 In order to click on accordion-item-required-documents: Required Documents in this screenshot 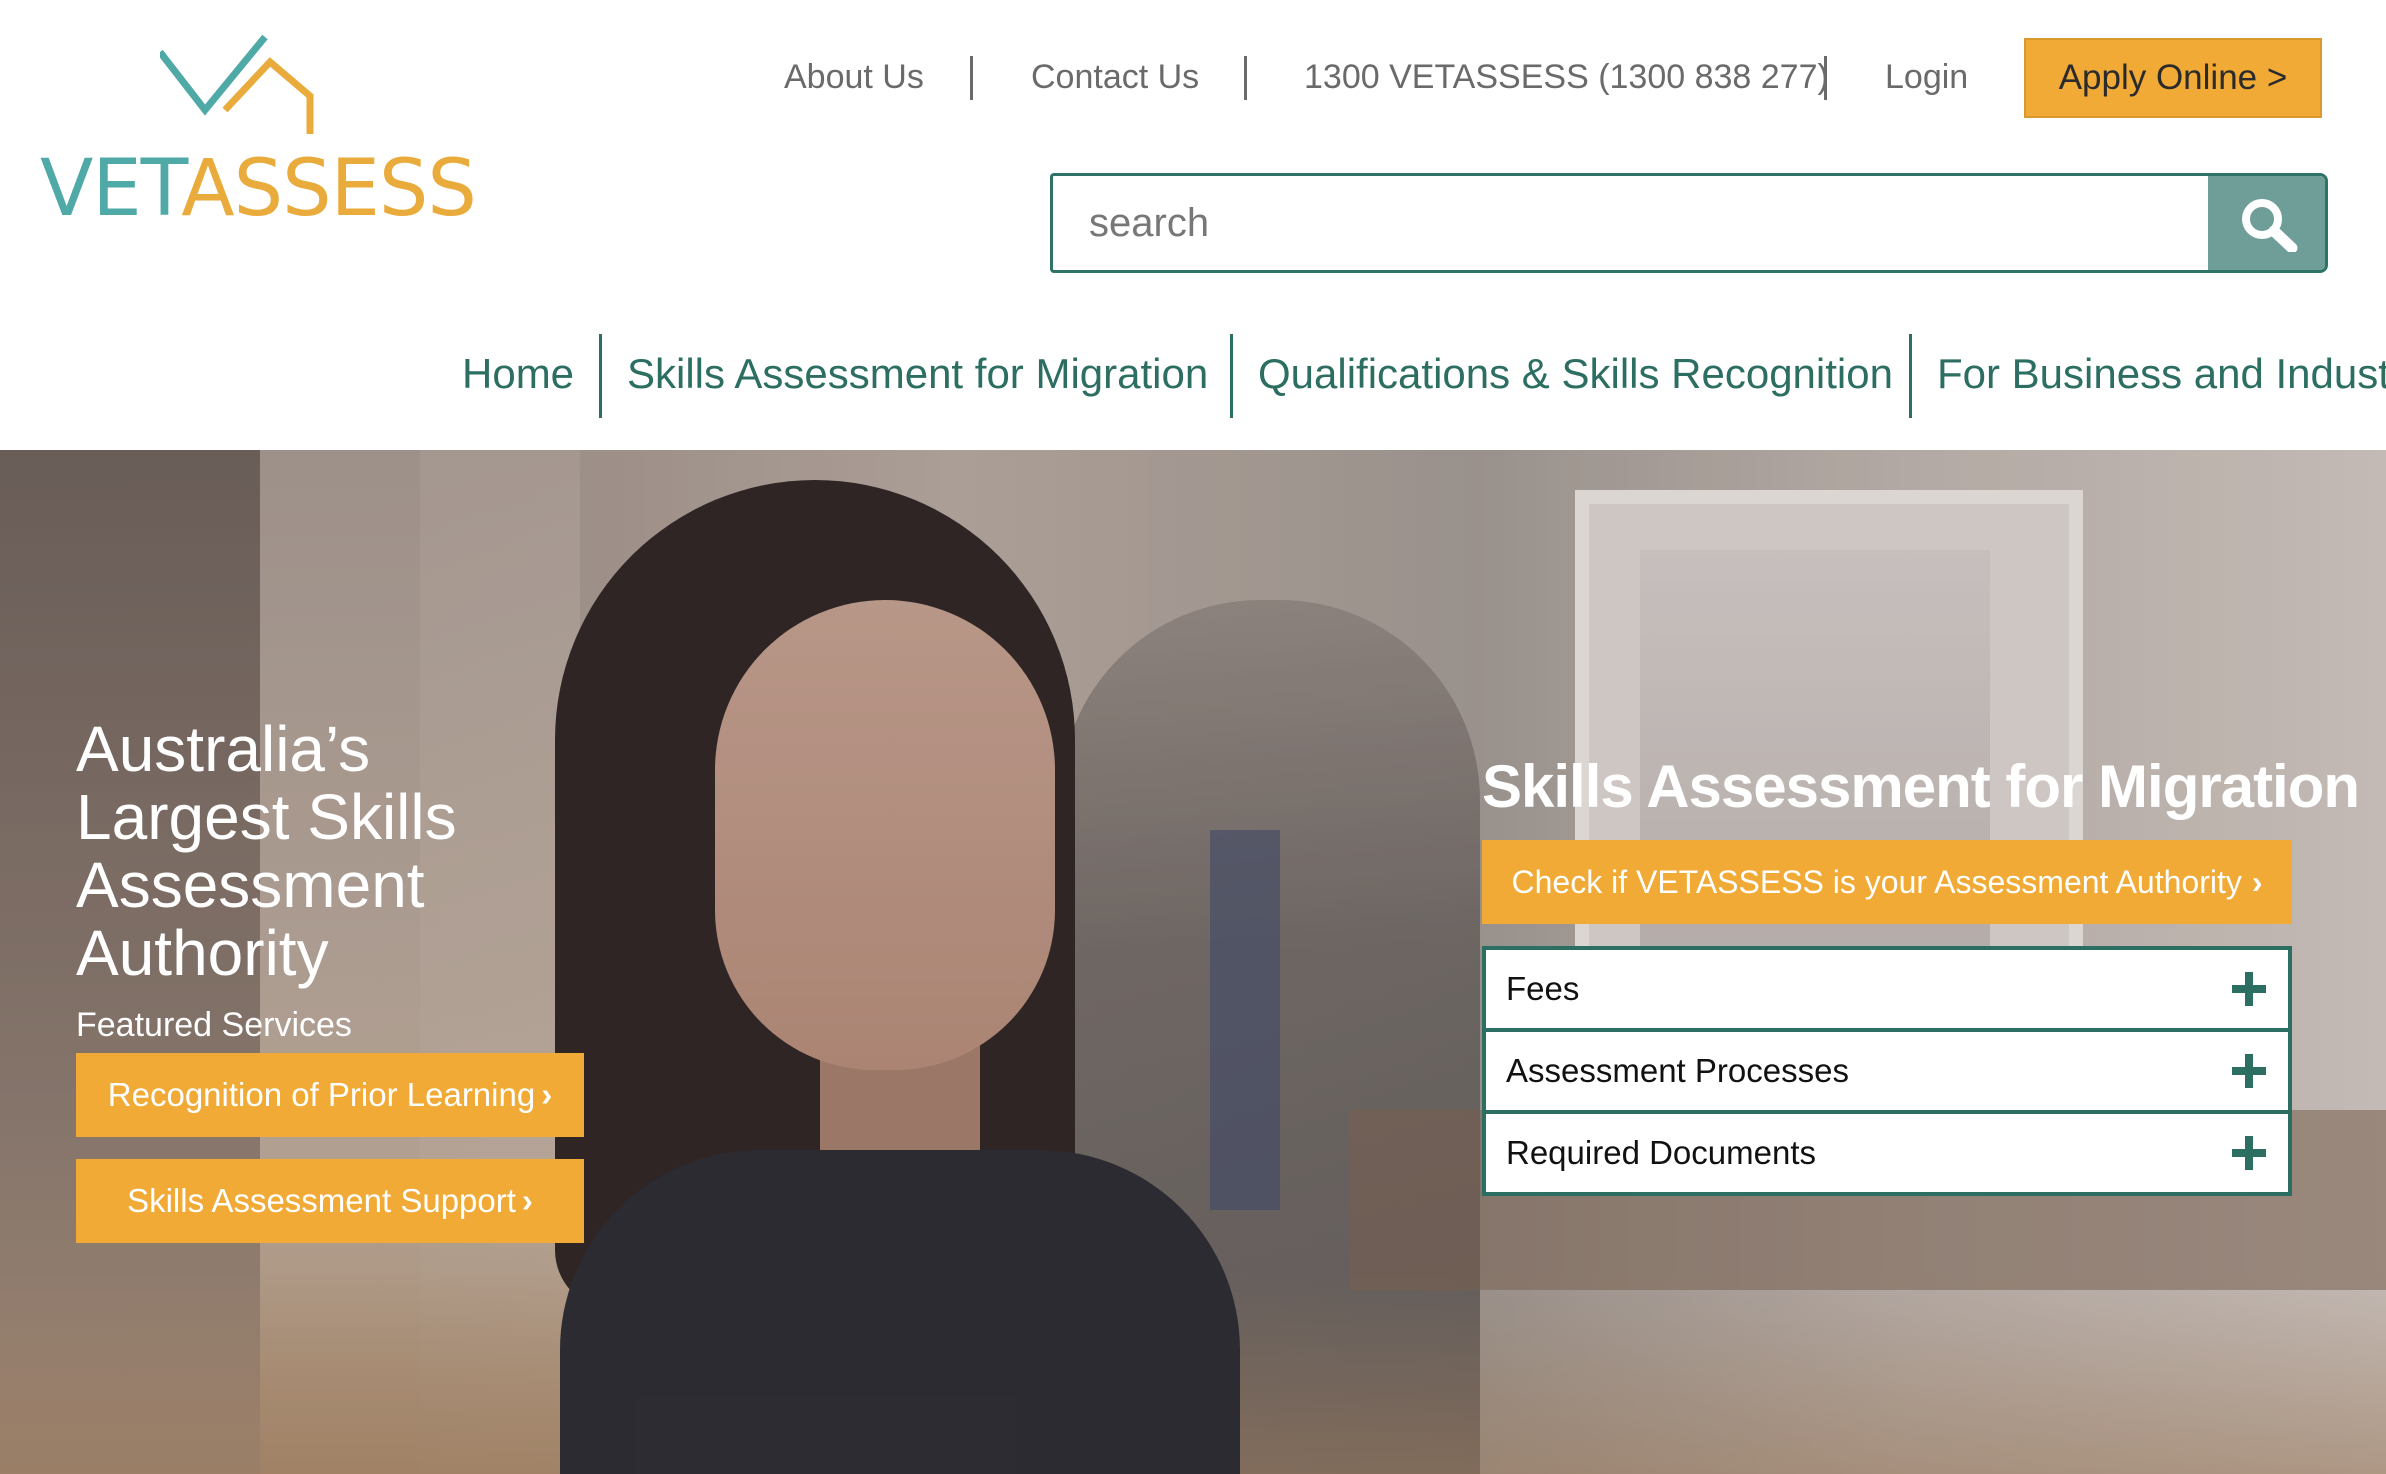, I will do `click(1887, 1153)`.